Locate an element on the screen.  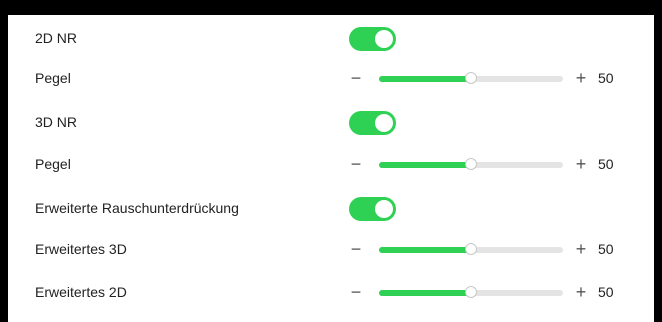
row-advanced-3d: Erweitertes 3D − + 50 is located at coordinates (331, 249).